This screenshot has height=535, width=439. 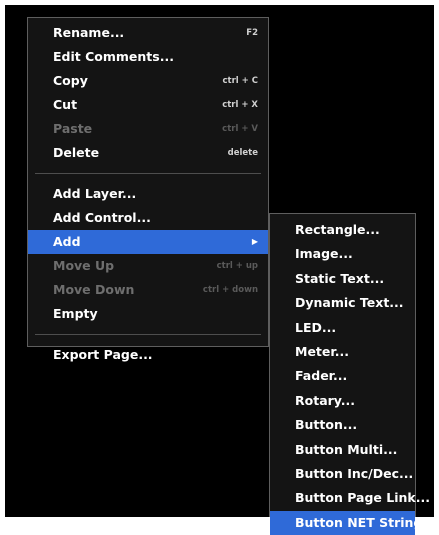 I want to click on menu-item-label: Cut, so click(x=65, y=104).